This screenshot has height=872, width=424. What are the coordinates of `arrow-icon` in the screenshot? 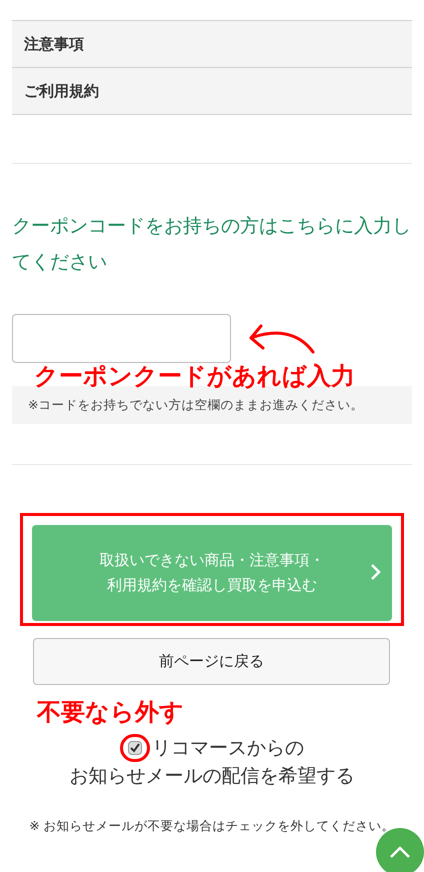 It's located at (282, 339).